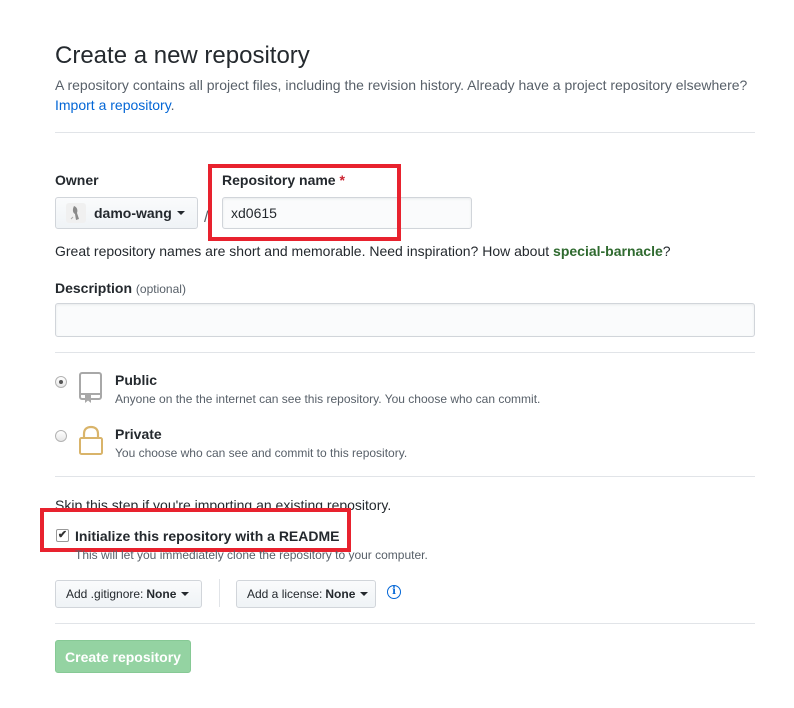 The width and height of the screenshot is (794, 708). I want to click on divider-visibility, so click(405, 352).